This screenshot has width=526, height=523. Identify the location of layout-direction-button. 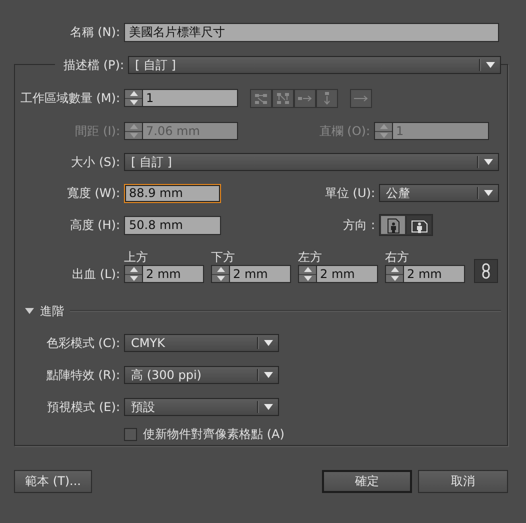
(361, 98).